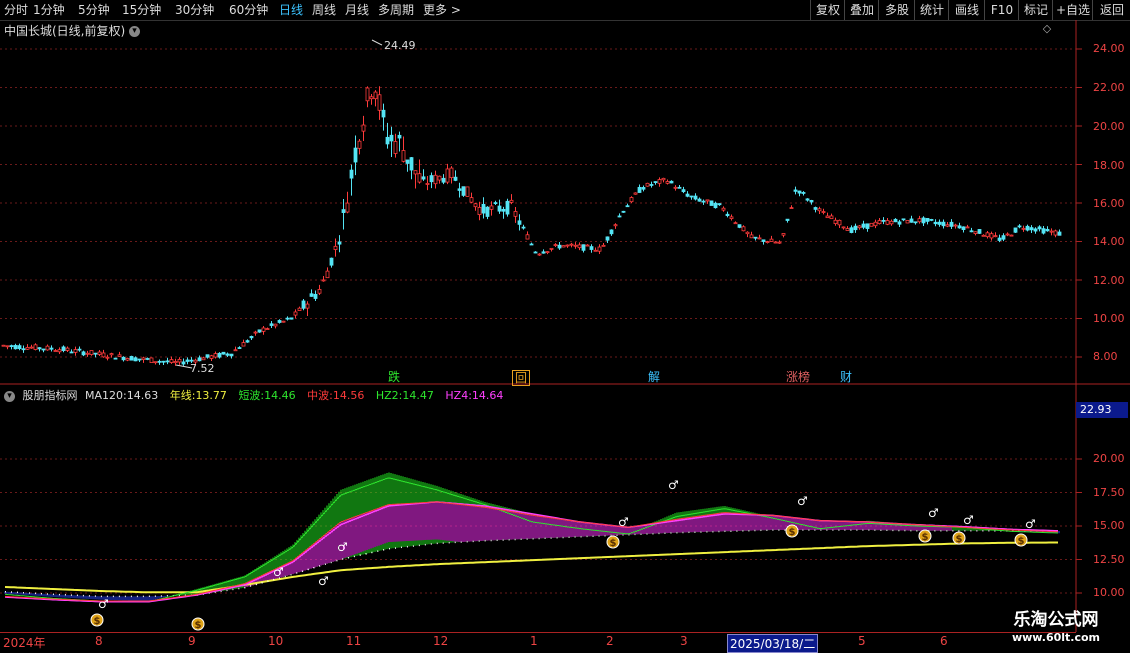 The width and height of the screenshot is (1130, 653). I want to click on period-5min: 5分钟, so click(94, 10).